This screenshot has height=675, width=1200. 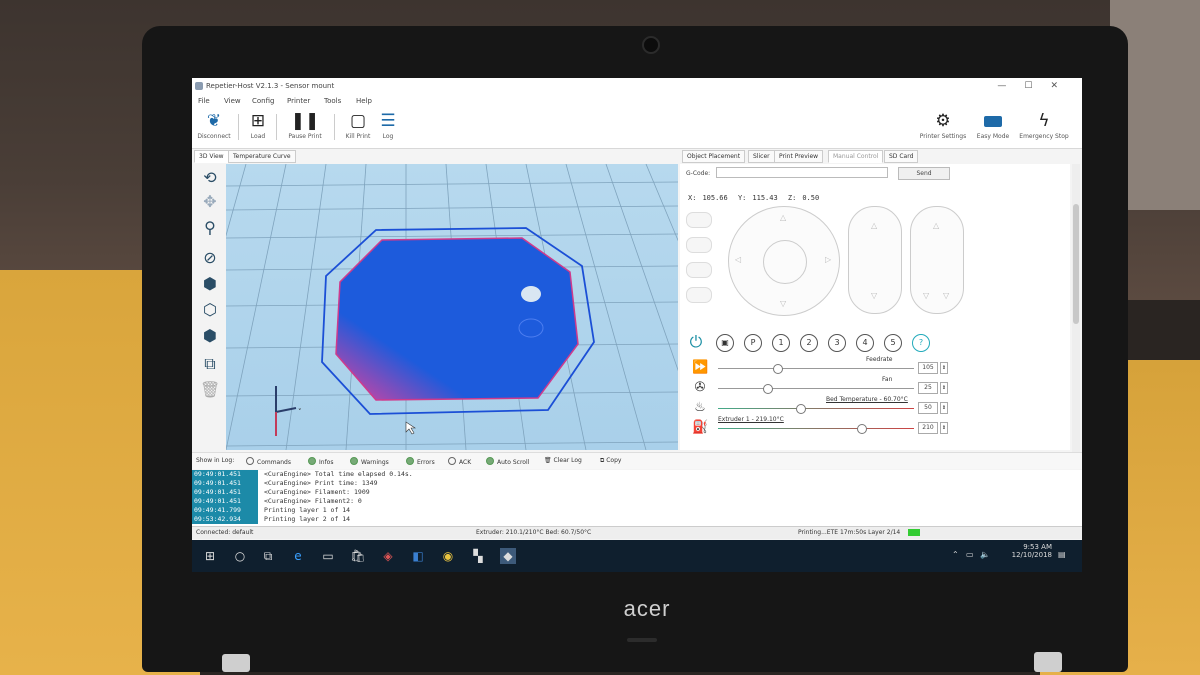 What do you see at coordinates (946, 295) in the screenshot?
I see `extrude-arrow-icon: ▽` at bounding box center [946, 295].